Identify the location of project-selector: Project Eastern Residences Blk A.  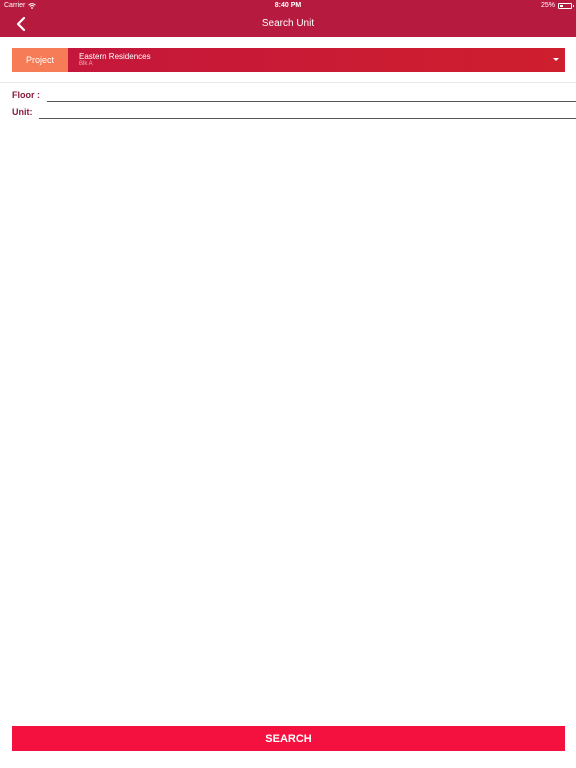
(288, 60).